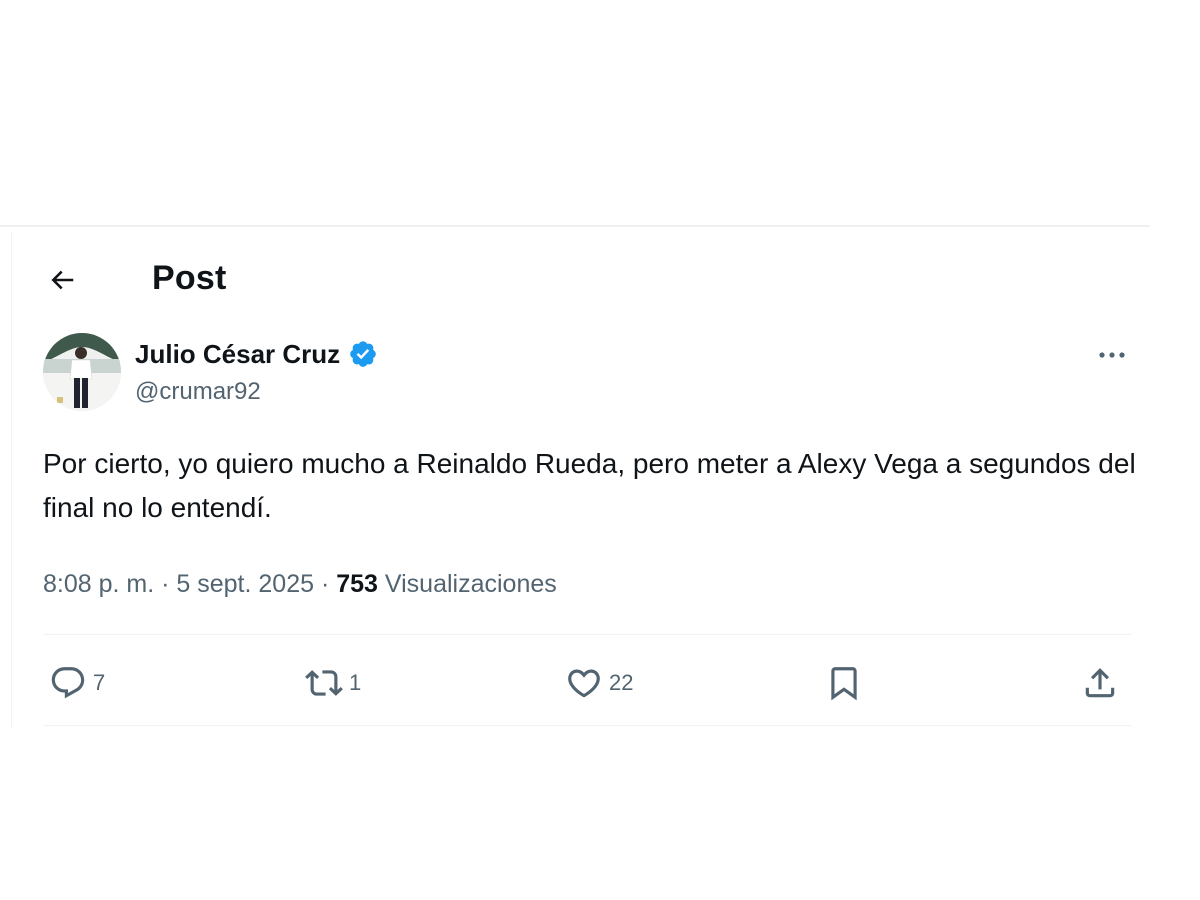 Image resolution: width=1200 pixels, height=900 pixels. What do you see at coordinates (198, 392) in the screenshot?
I see `author-handle: @crumar92` at bounding box center [198, 392].